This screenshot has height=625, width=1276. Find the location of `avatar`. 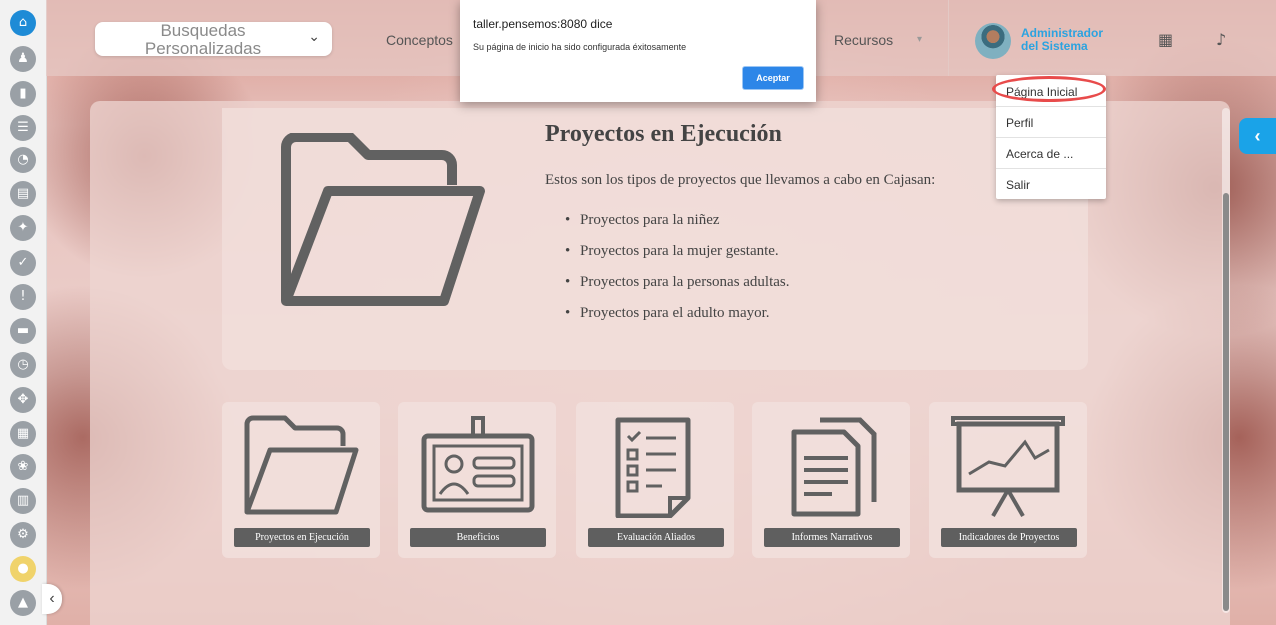

avatar is located at coordinates (993, 41).